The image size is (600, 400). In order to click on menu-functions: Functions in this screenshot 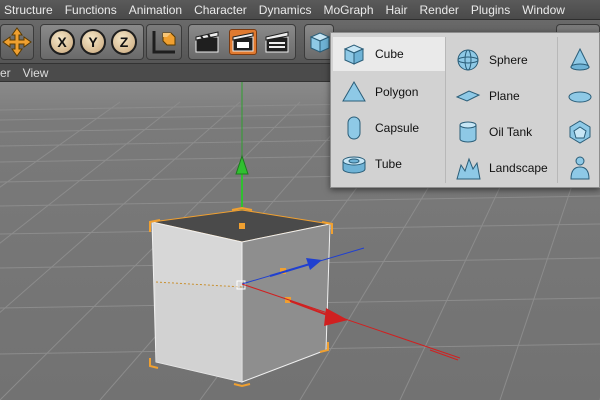, I will do `click(91, 10)`.